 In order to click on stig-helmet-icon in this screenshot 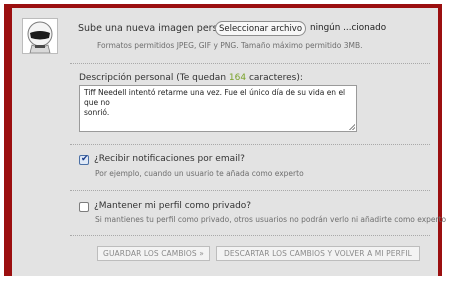, I will do `click(40, 36)`.